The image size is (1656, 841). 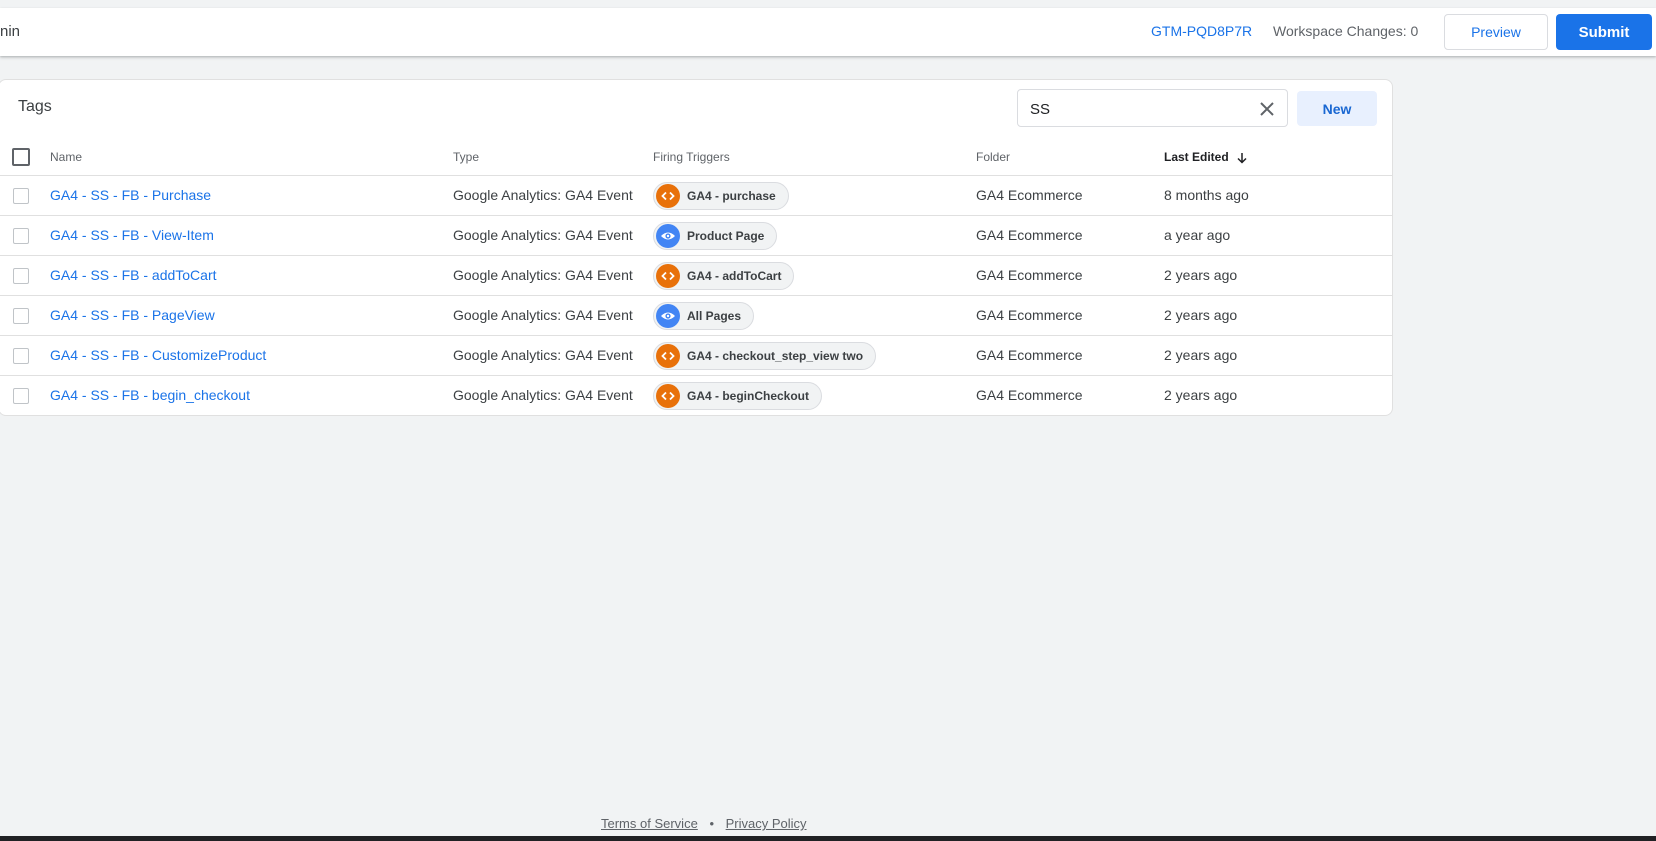 What do you see at coordinates (734, 276) in the screenshot?
I see `trigger-label: GA4 - addToCart` at bounding box center [734, 276].